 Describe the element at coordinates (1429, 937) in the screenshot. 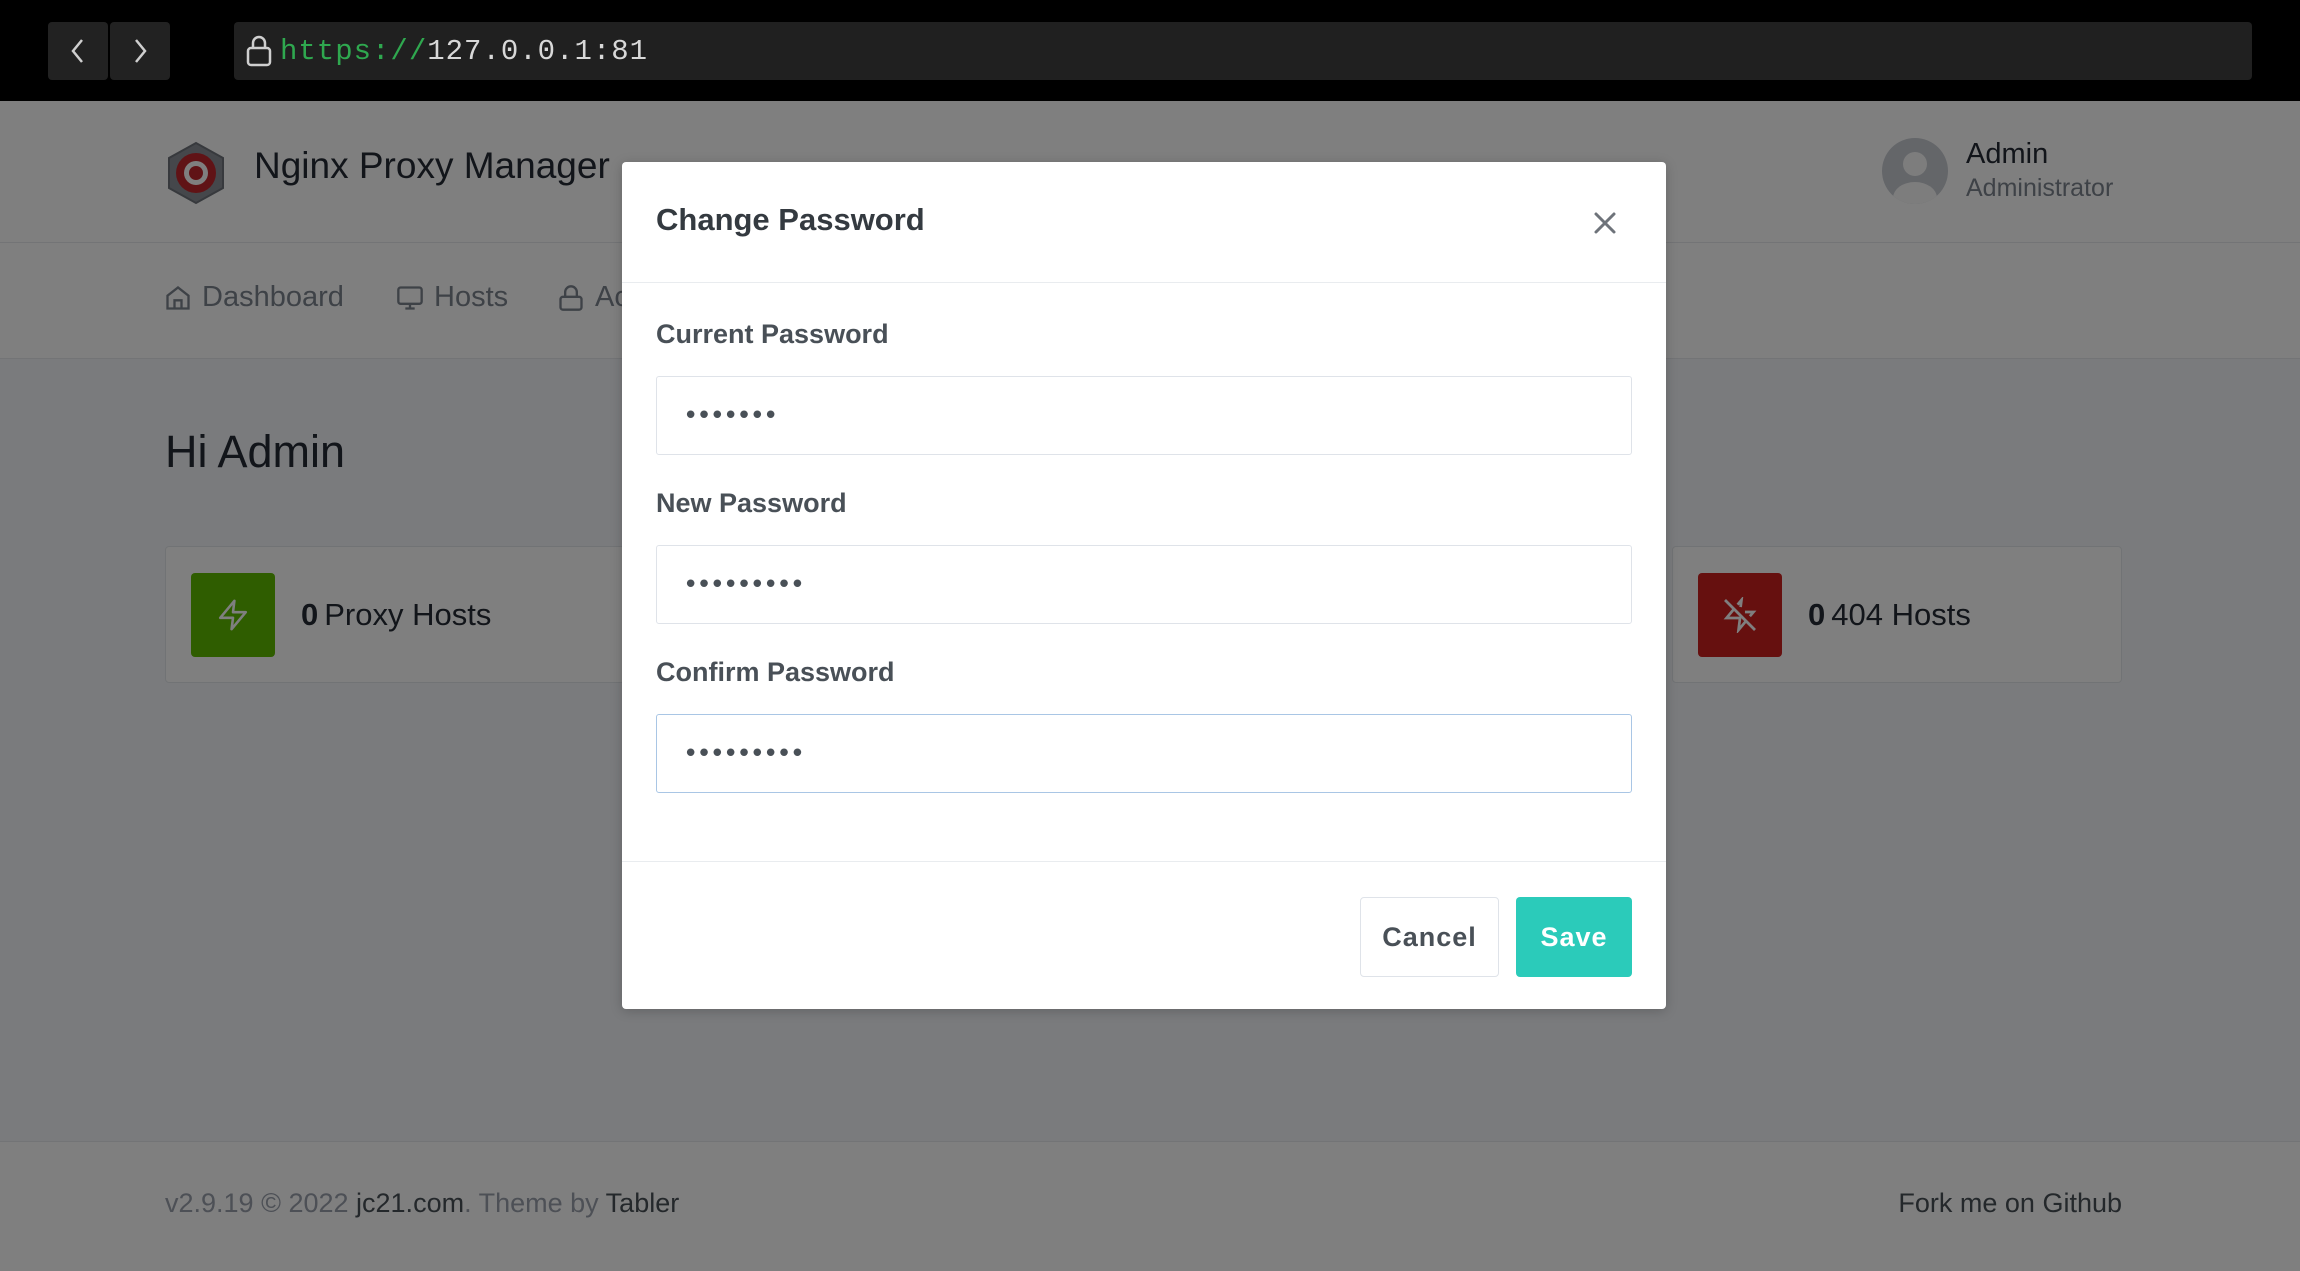

I see `cancel-button: Cancel` at that location.